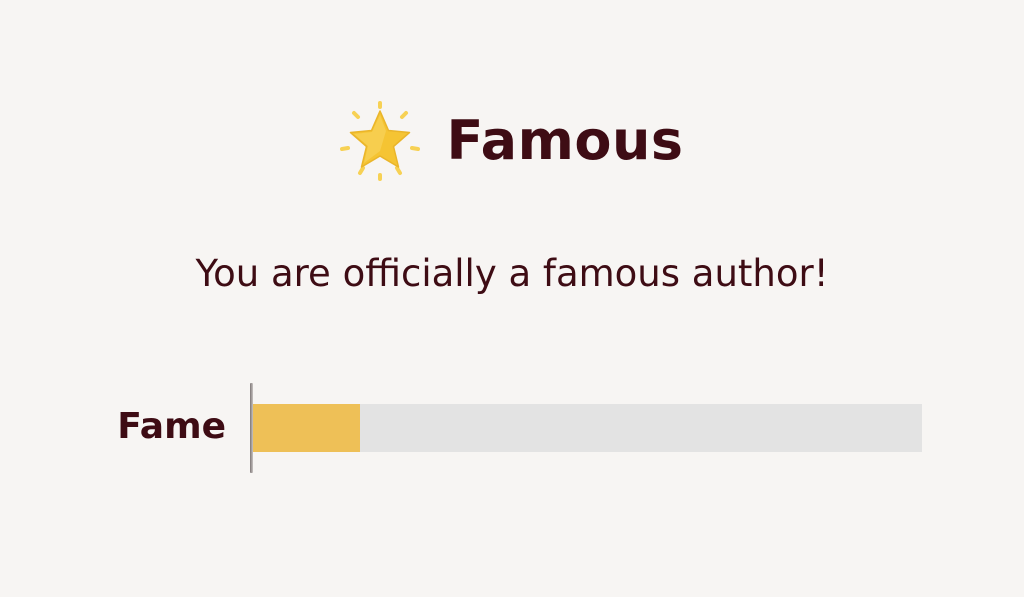 This screenshot has width=1024, height=597. I want to click on fame-stat-label: Fame, so click(171, 426).